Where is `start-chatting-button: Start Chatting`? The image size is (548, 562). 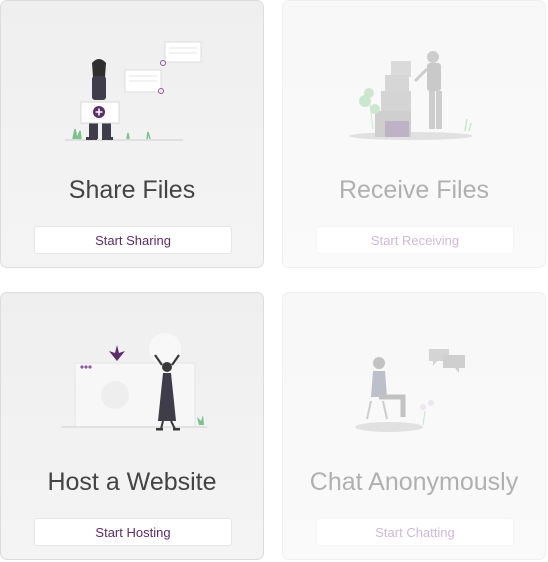 start-chatting-button: Start Chatting is located at coordinates (415, 532).